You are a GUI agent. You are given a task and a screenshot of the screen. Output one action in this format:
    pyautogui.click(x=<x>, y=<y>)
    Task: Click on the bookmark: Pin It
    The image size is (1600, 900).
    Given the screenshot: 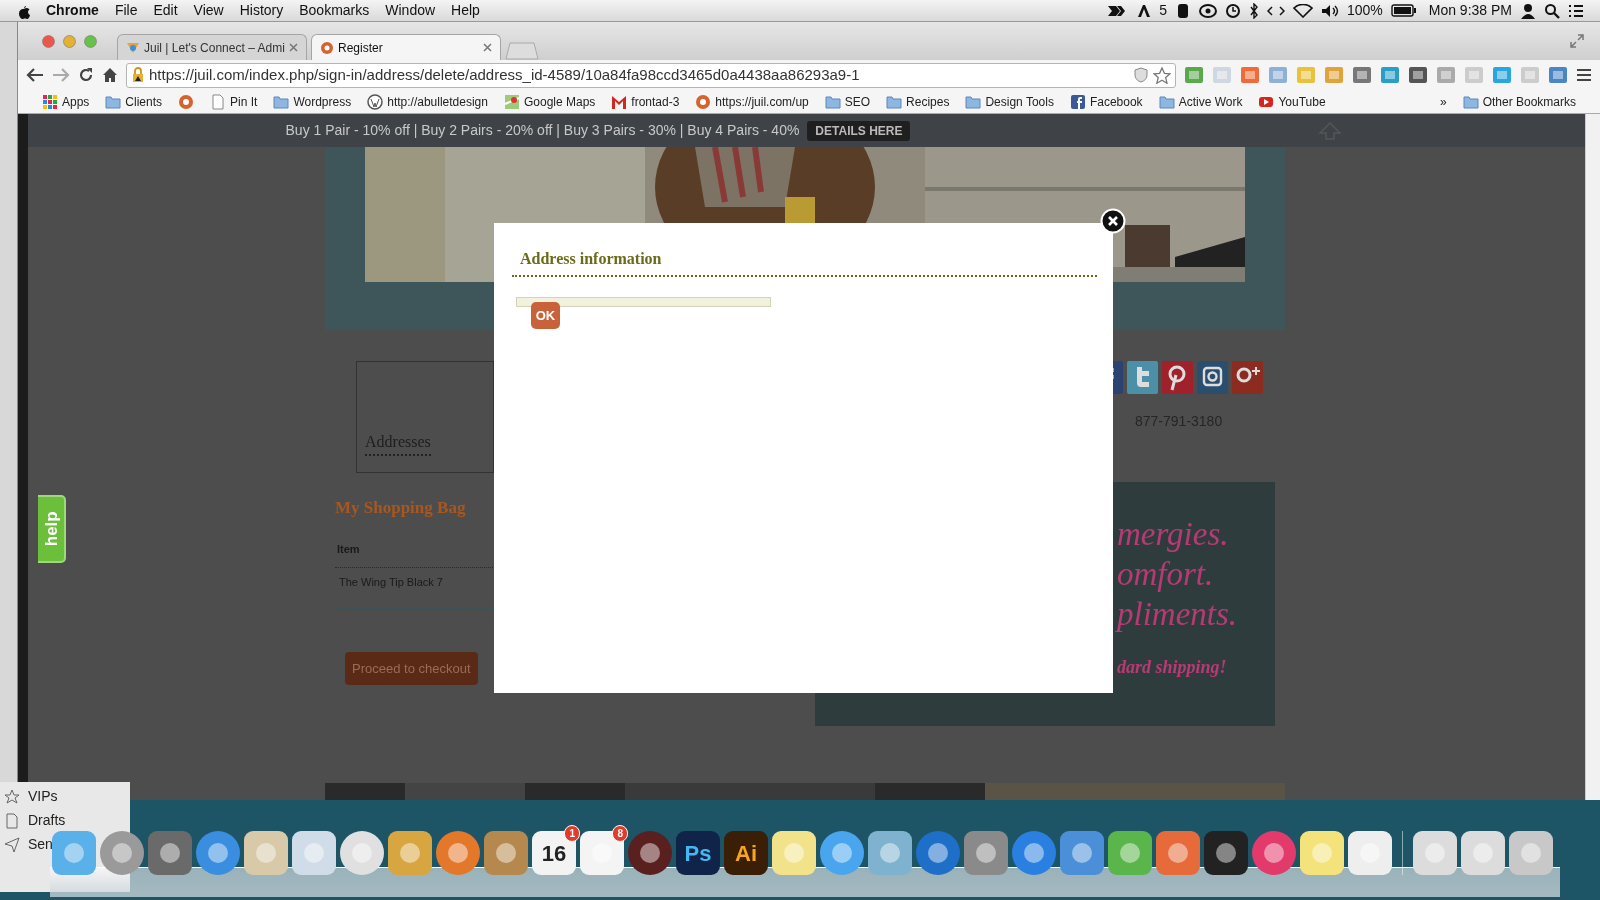 What is the action you would take?
    pyautogui.click(x=234, y=101)
    